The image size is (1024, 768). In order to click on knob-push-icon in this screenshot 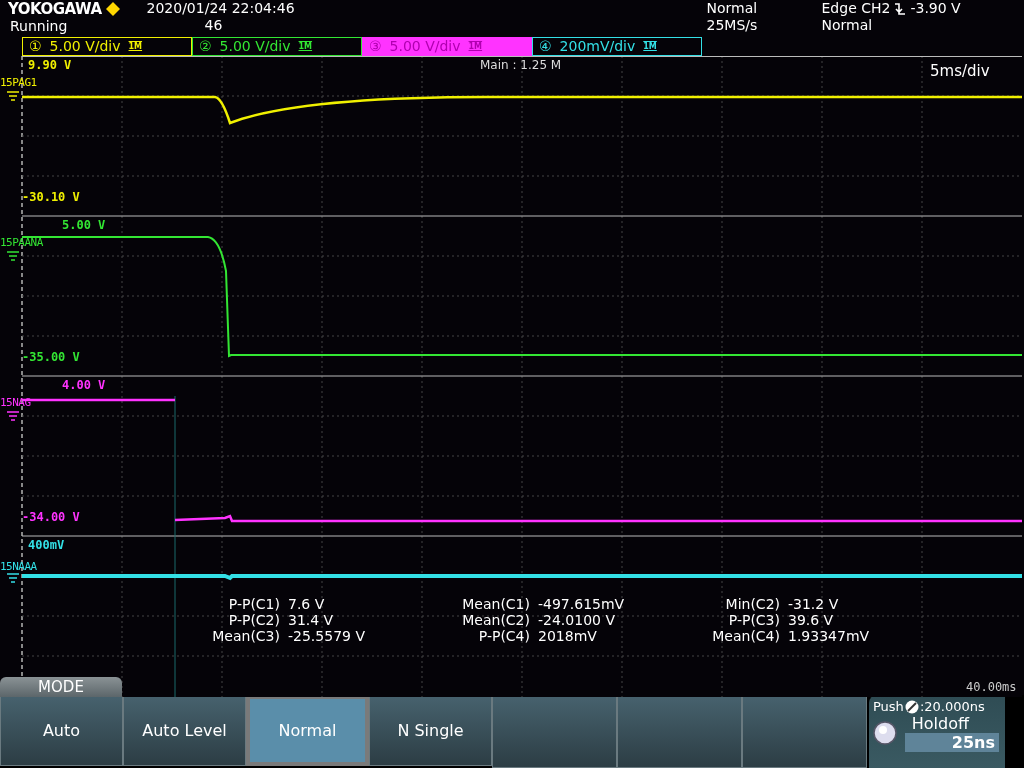, I will do `click(911, 706)`.